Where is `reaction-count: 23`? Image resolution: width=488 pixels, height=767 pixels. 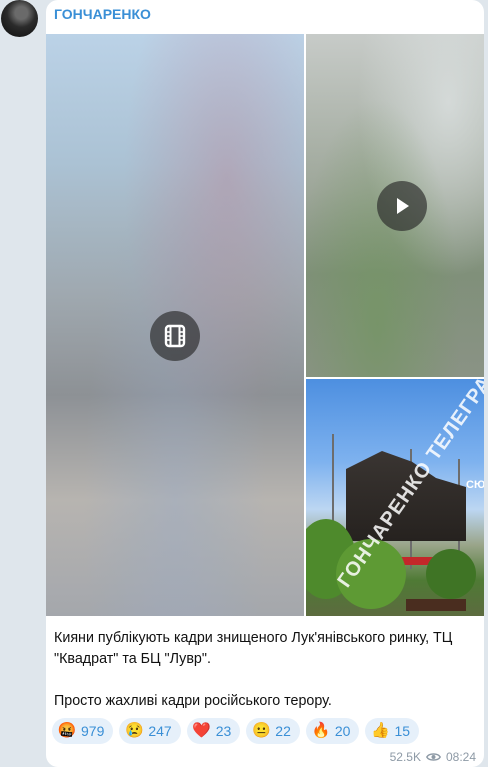 reaction-count: 23 is located at coordinates (223, 731).